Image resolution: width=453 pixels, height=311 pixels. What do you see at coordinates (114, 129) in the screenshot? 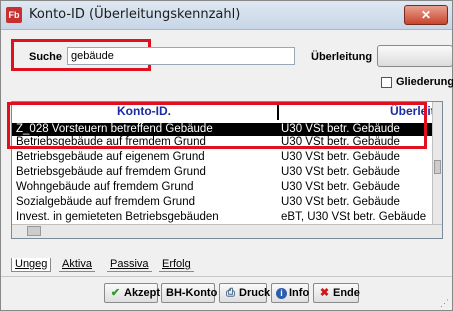
I see `row-konto-id: Z_028 Vorsteuern betreffend Gebäude` at bounding box center [114, 129].